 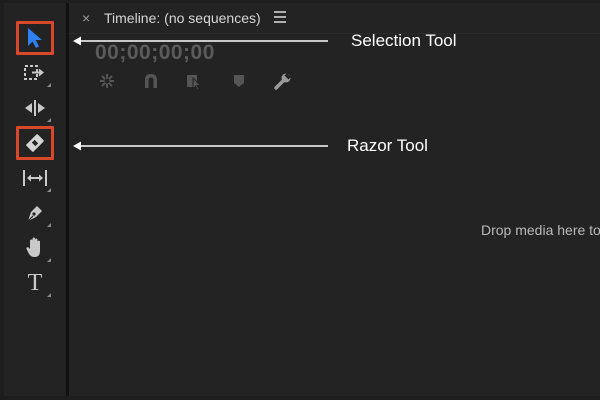 I want to click on razor-callout-arrow, so click(x=200, y=146).